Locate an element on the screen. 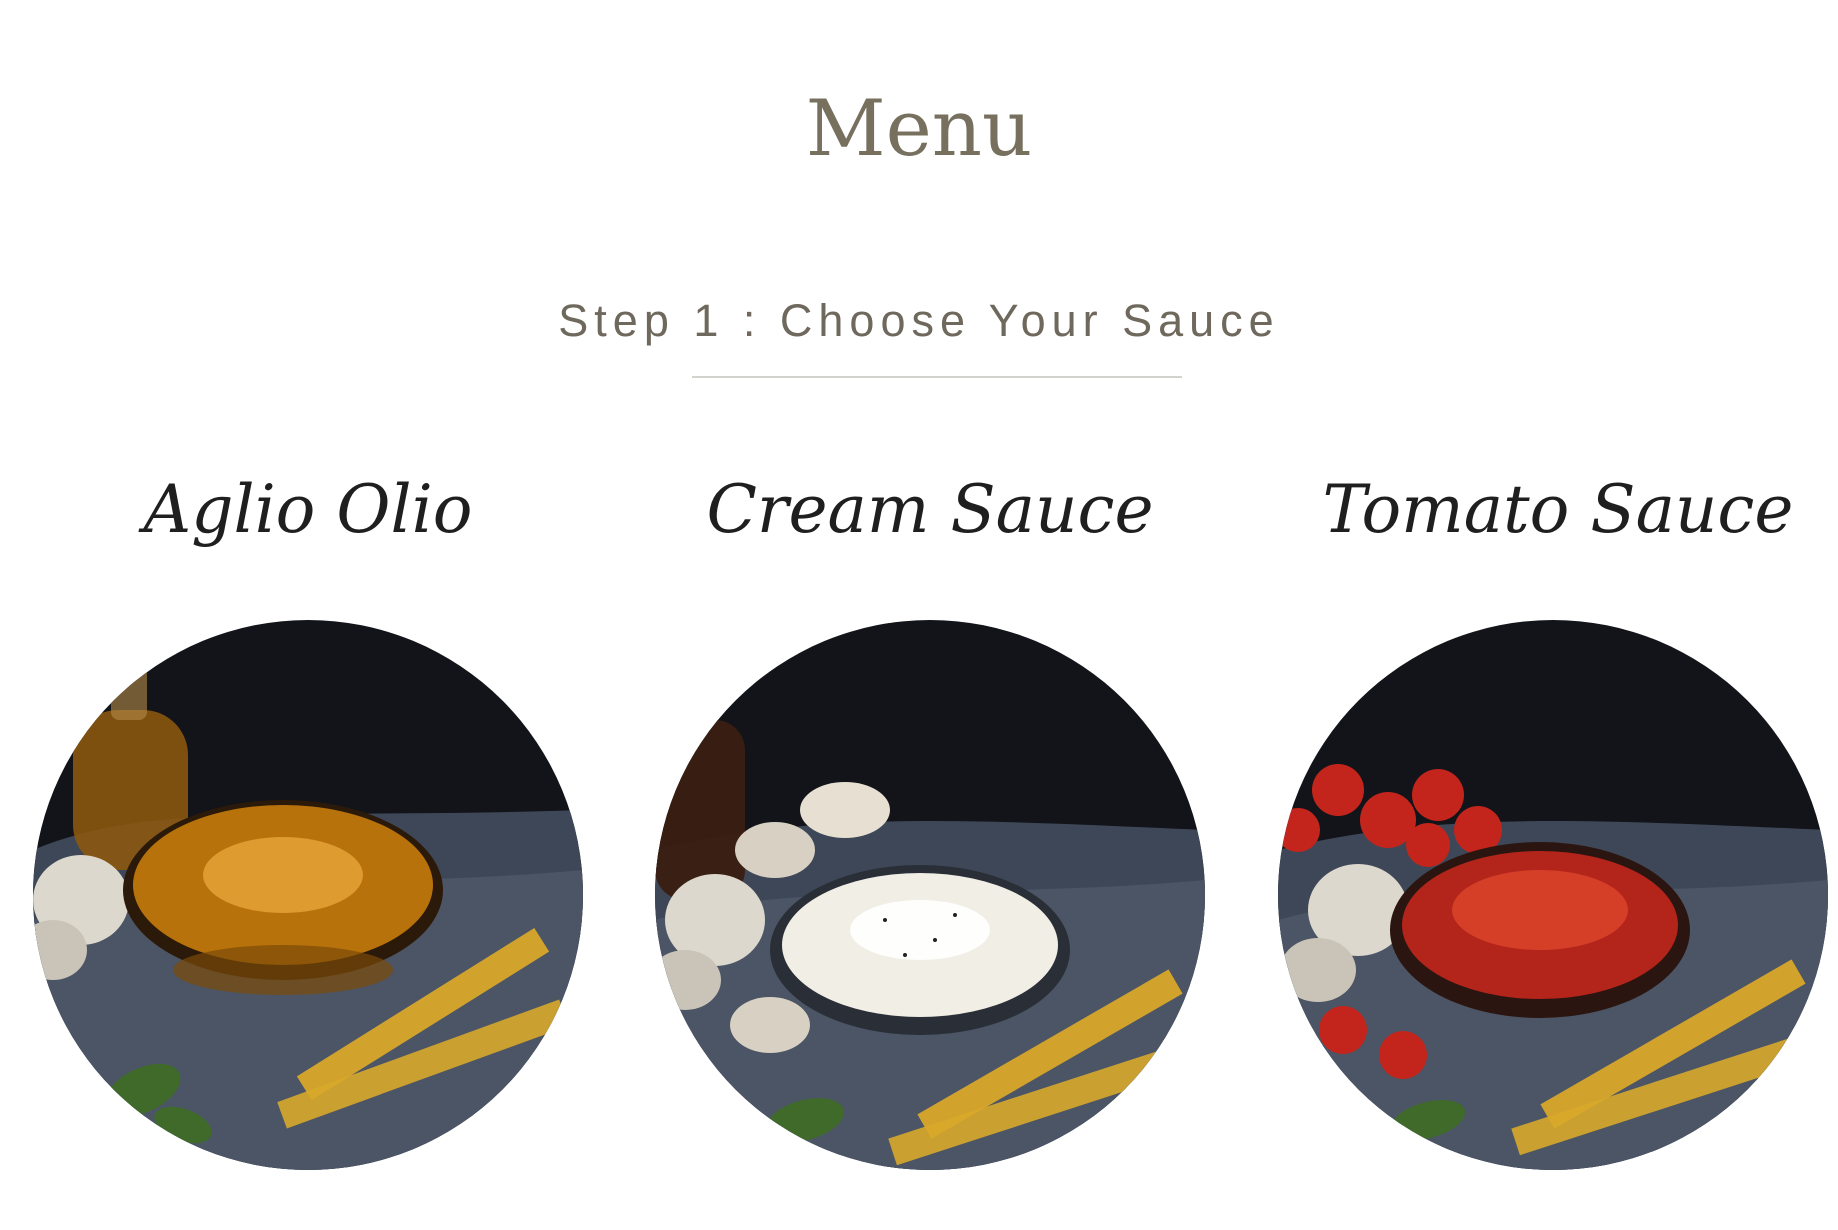  section-divider is located at coordinates (937, 377).